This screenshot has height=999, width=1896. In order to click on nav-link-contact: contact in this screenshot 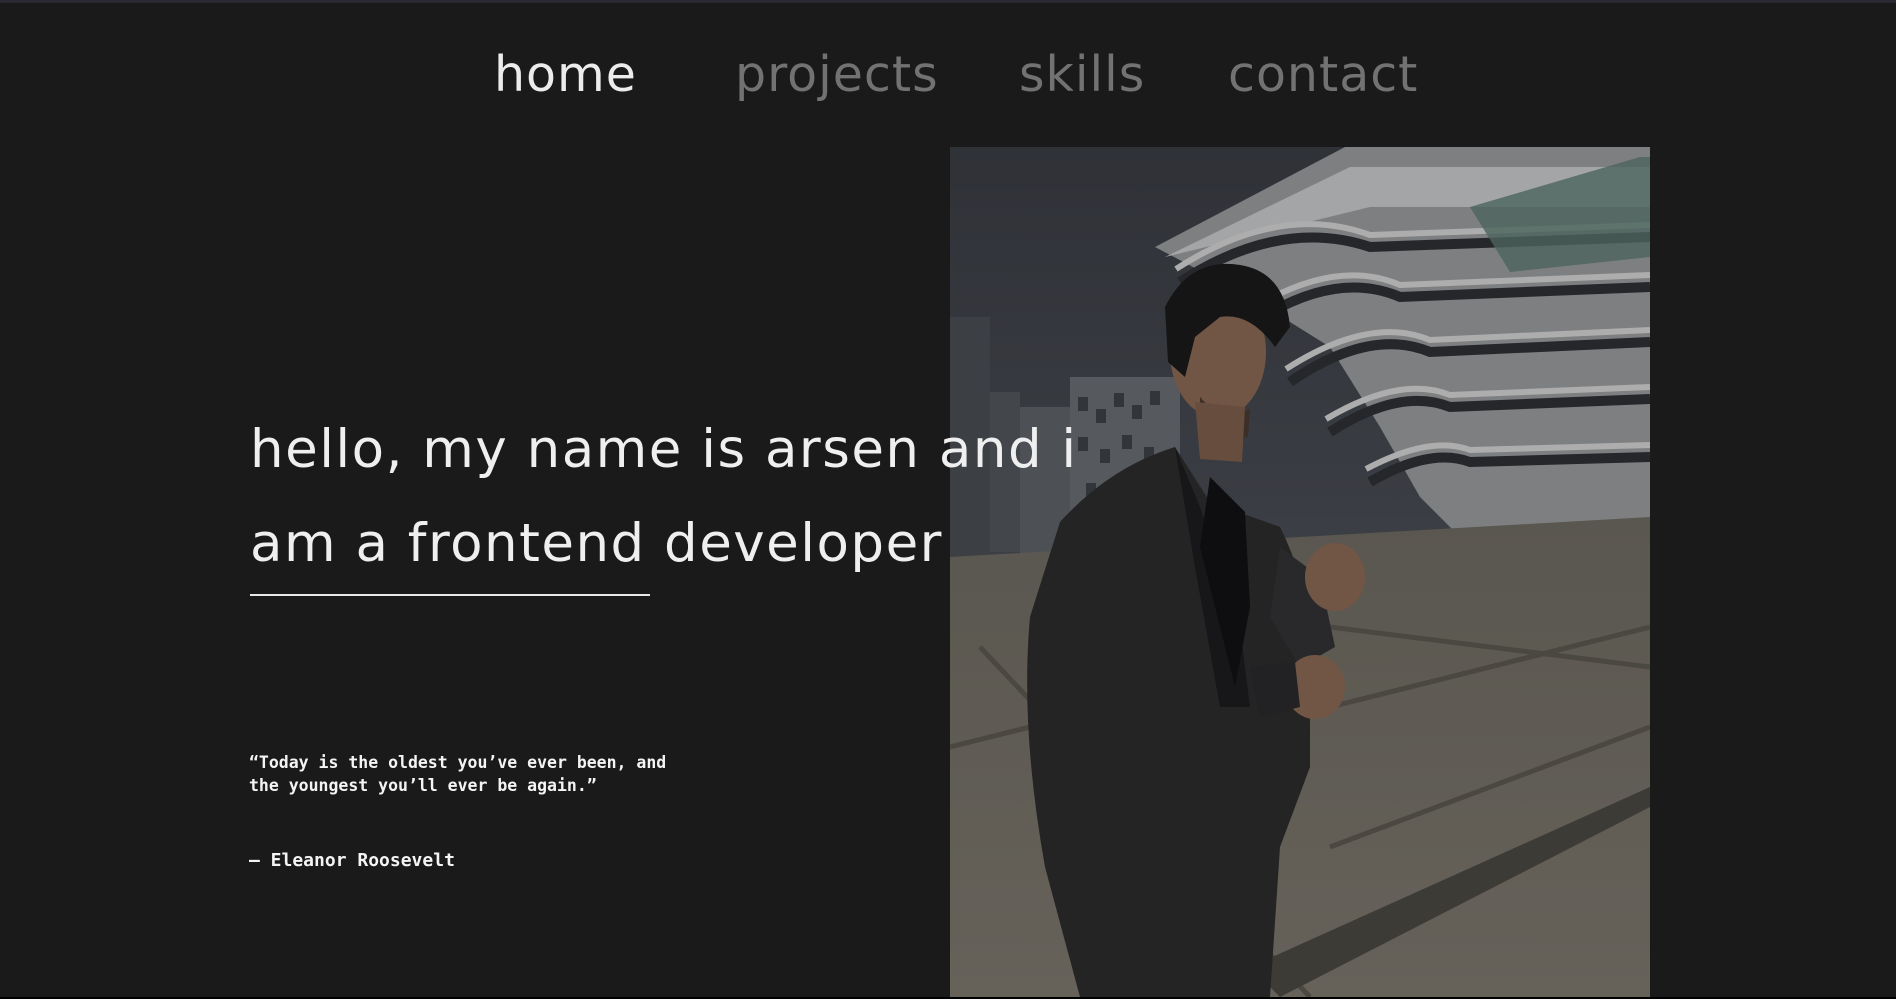, I will do `click(1323, 75)`.